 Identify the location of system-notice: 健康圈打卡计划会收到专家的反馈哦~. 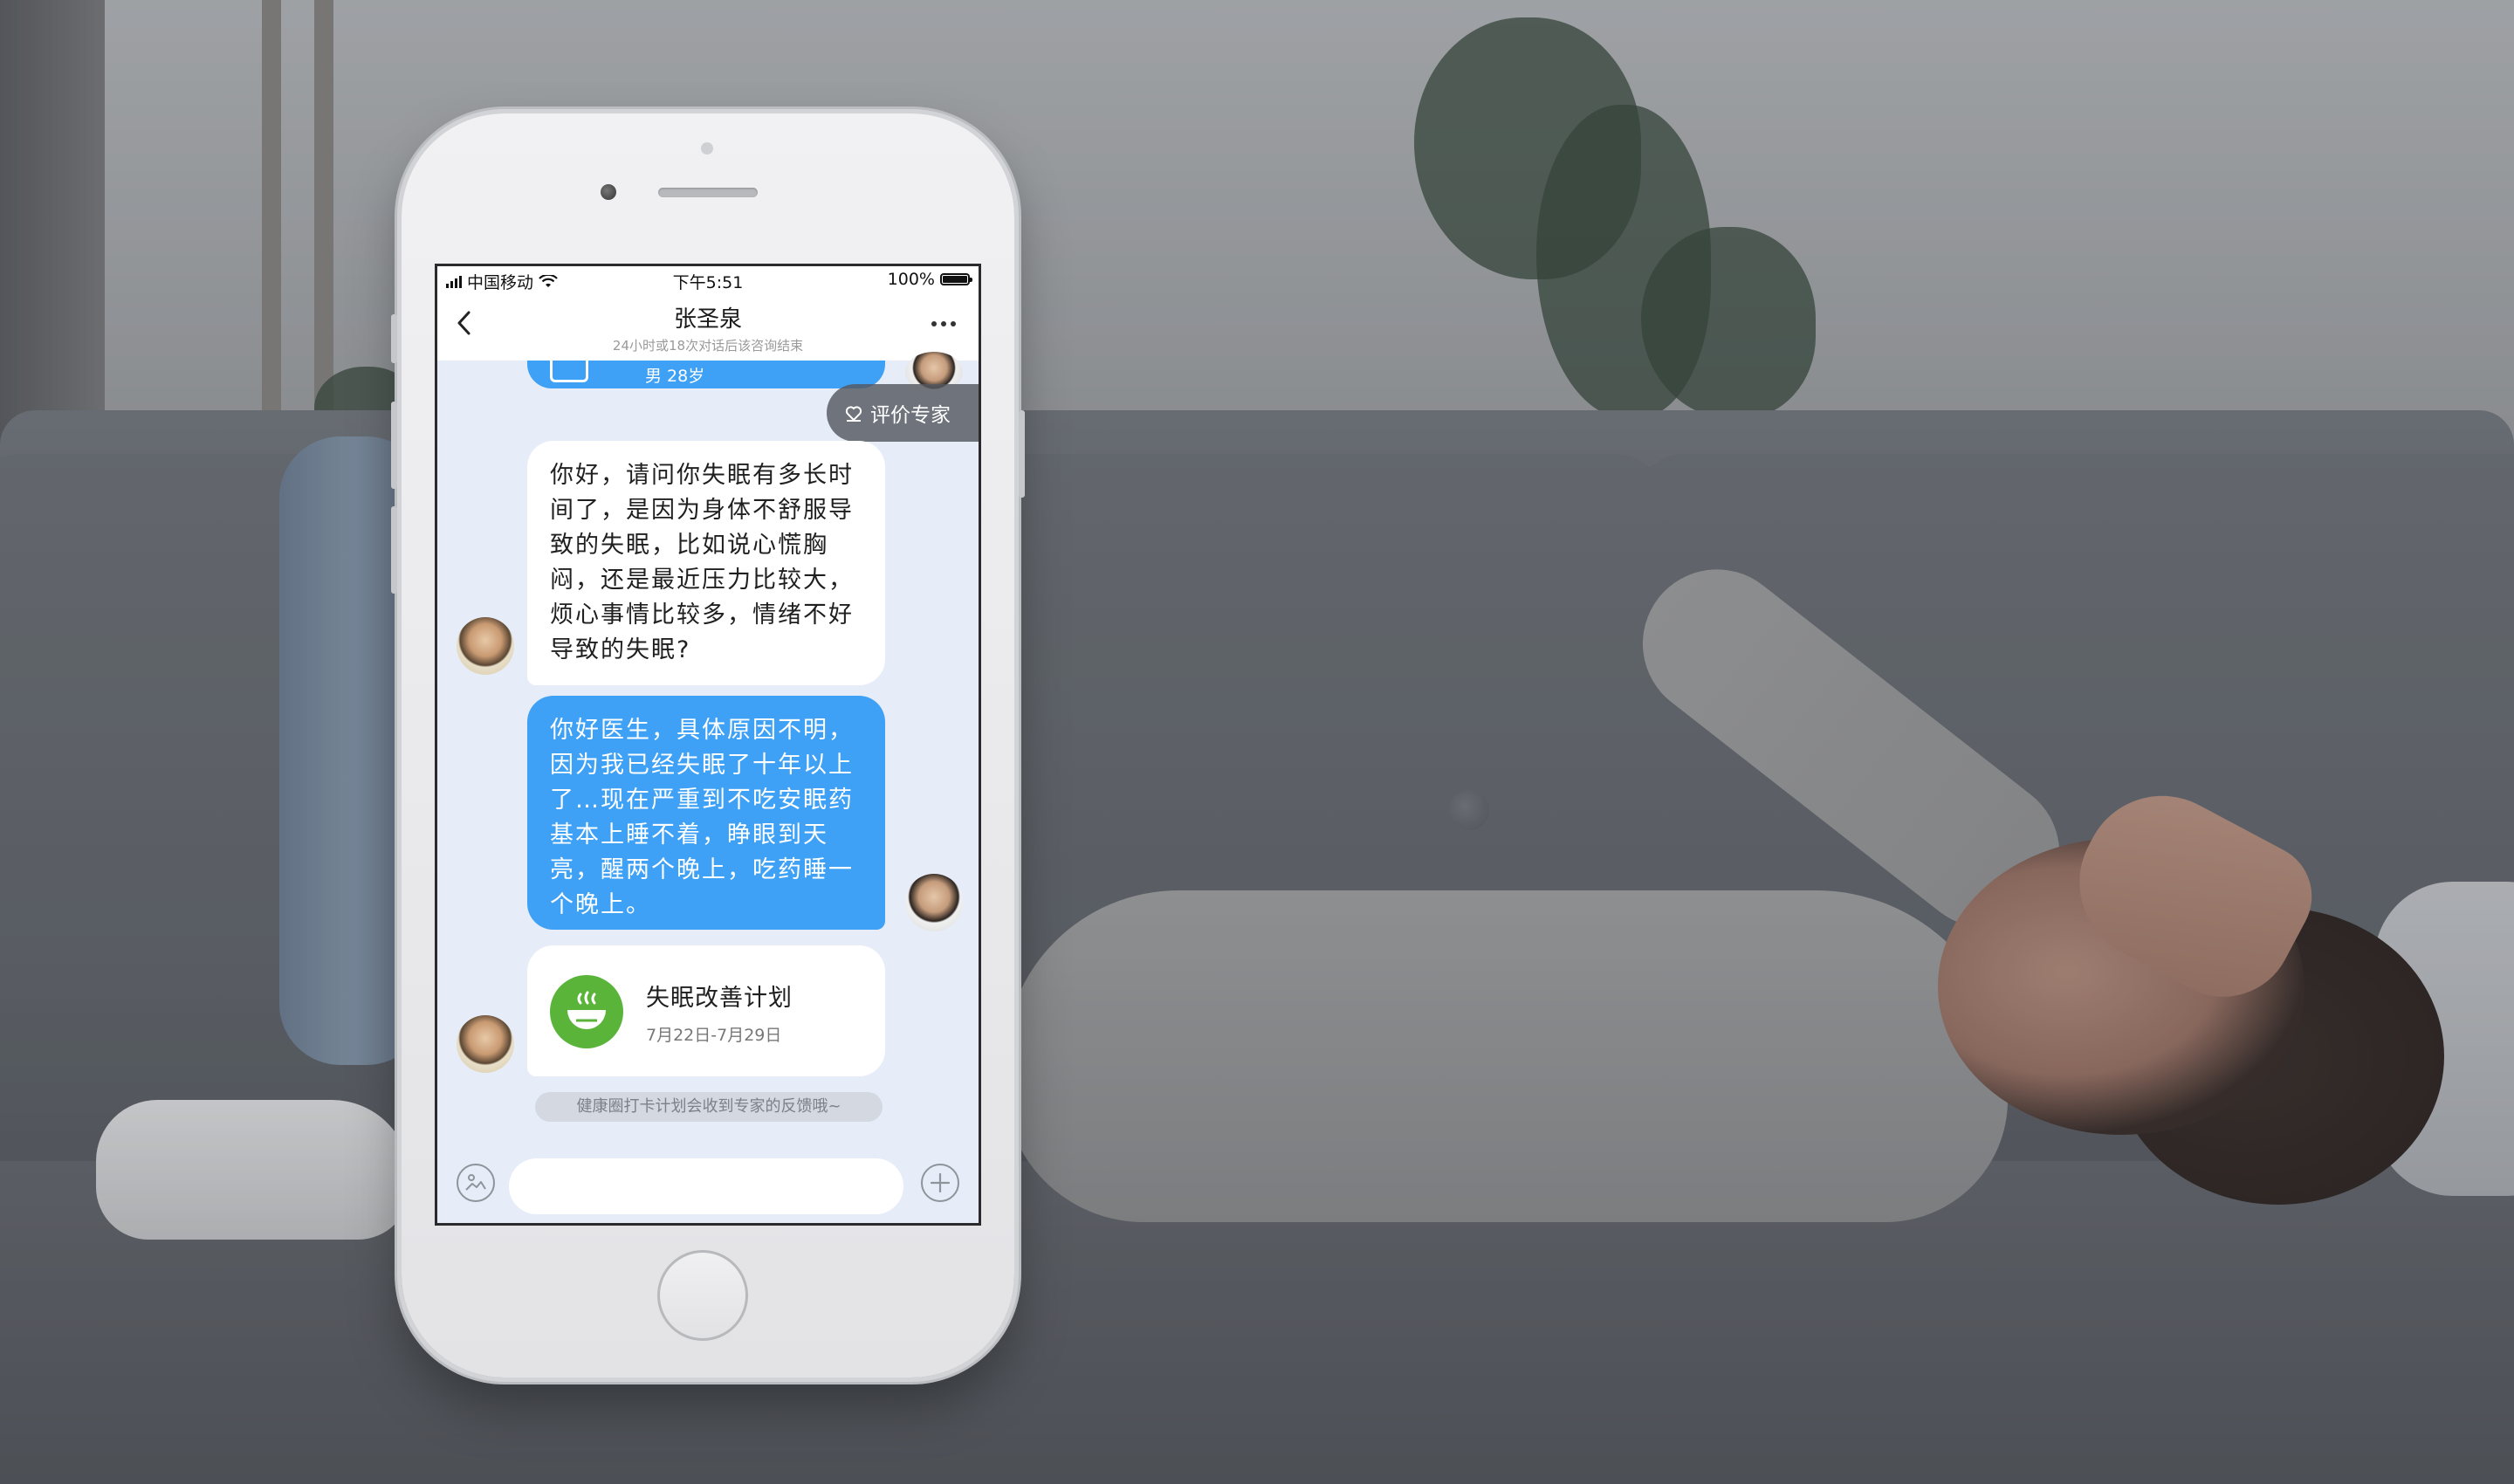
(709, 1107).